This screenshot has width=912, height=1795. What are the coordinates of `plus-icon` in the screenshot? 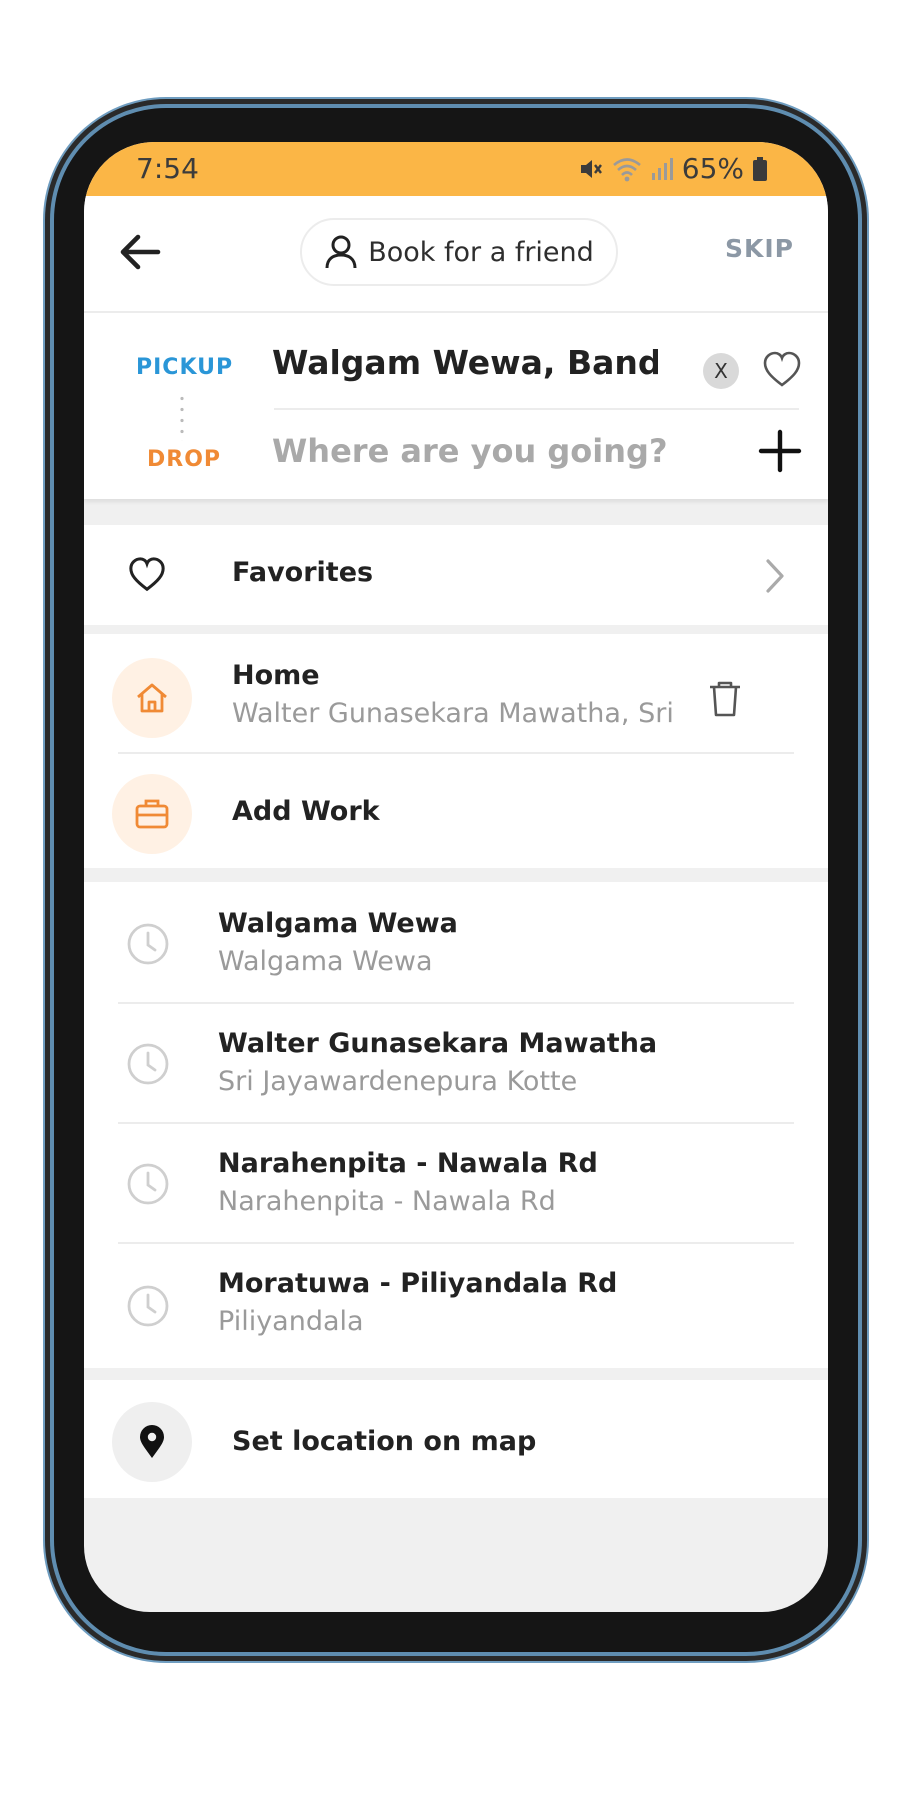 It's located at (780, 451).